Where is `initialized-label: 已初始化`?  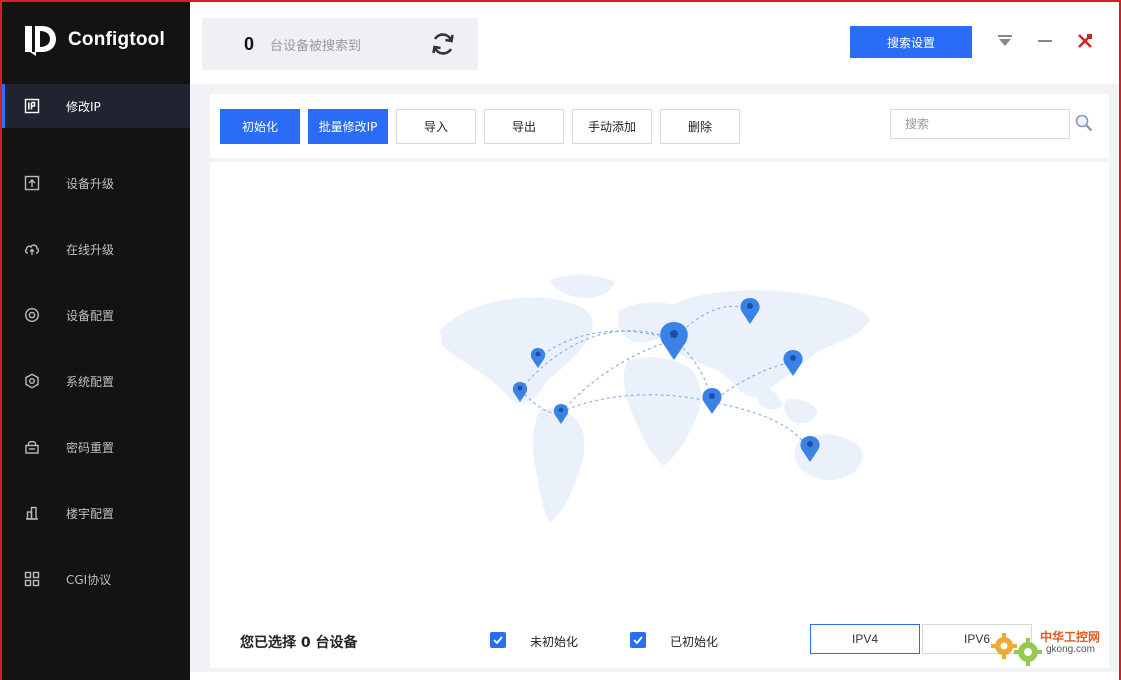
initialized-label: 已初始化 is located at coordinates (694, 642).